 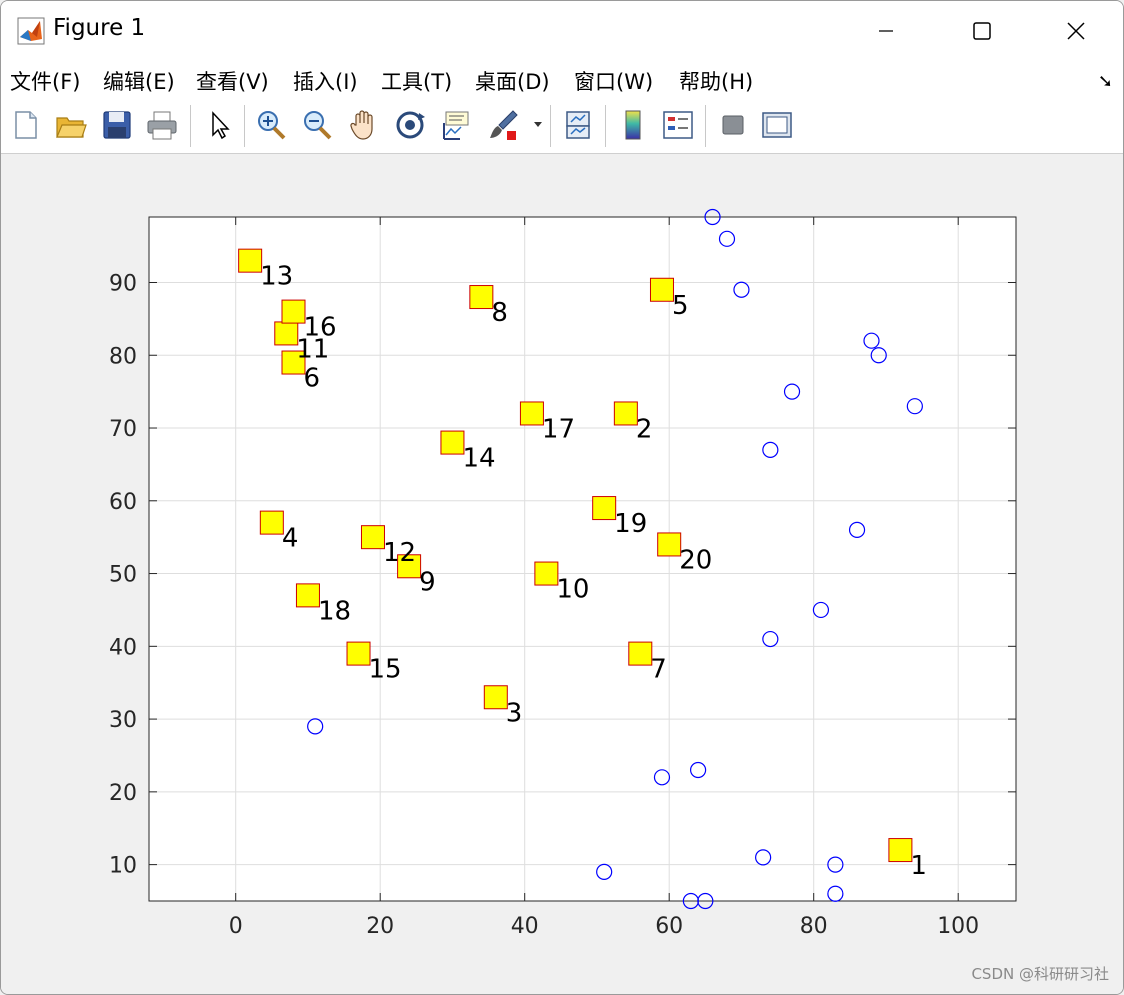 I want to click on rotate-3d-icon, so click(x=410, y=125).